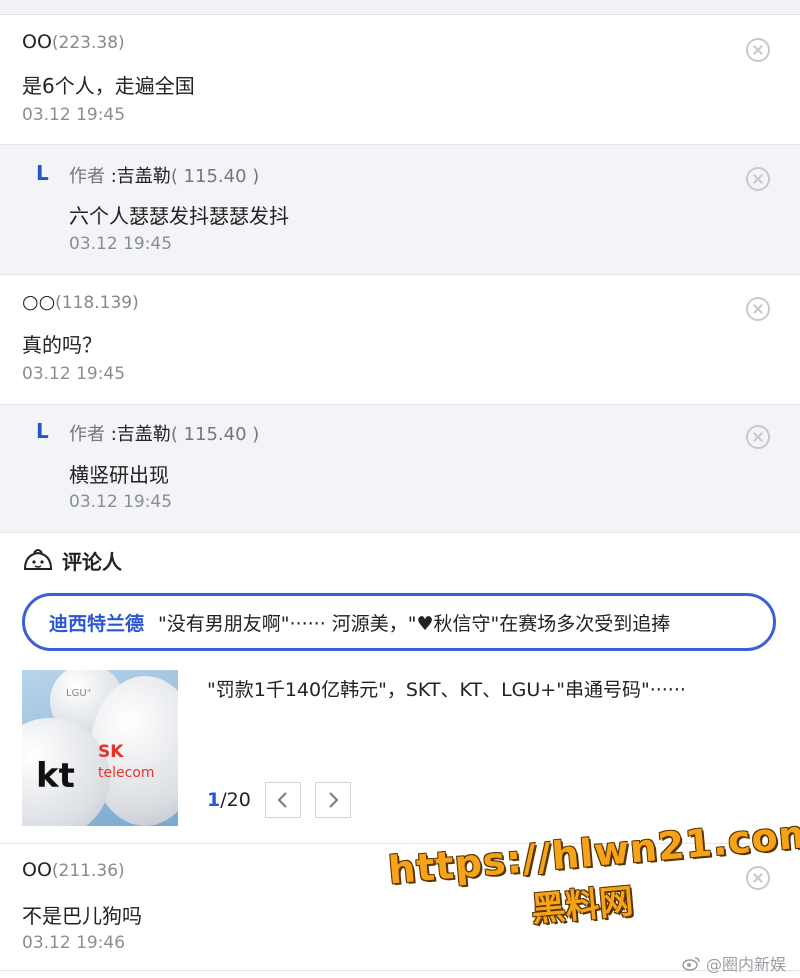  I want to click on prev-page-button, so click(282, 800).